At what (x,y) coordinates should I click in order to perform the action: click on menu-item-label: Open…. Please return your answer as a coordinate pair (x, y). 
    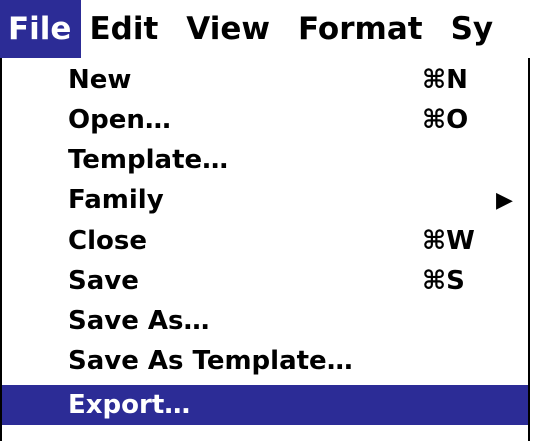
    Looking at the image, I should click on (119, 120).